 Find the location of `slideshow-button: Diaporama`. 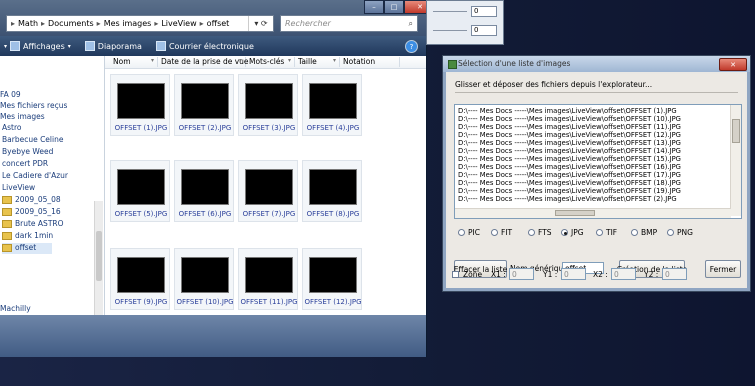

slideshow-button: Diaporama is located at coordinates (113, 46).